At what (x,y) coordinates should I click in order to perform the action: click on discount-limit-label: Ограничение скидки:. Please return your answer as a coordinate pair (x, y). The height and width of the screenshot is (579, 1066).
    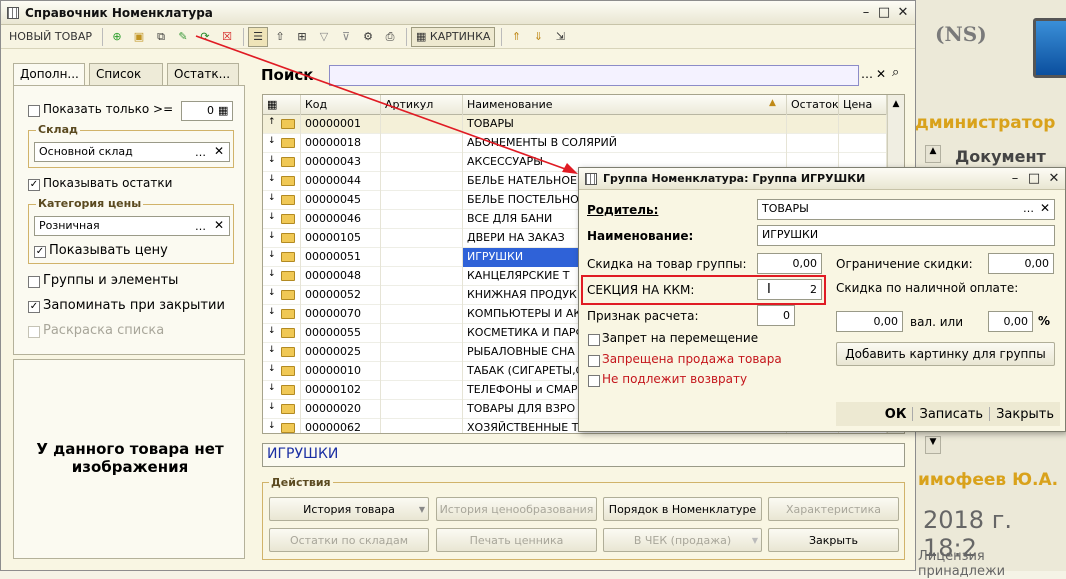
    Looking at the image, I should click on (904, 264).